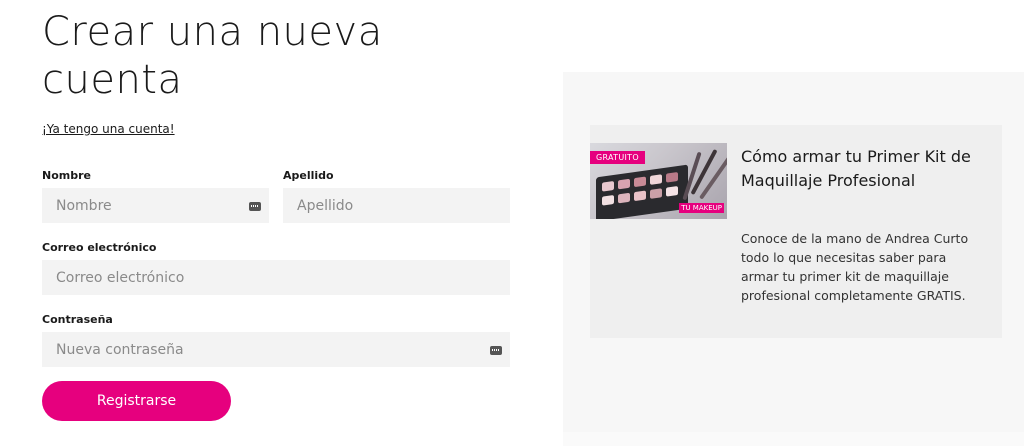 This screenshot has width=1024, height=446. I want to click on makeup-palette-image, so click(642, 191).